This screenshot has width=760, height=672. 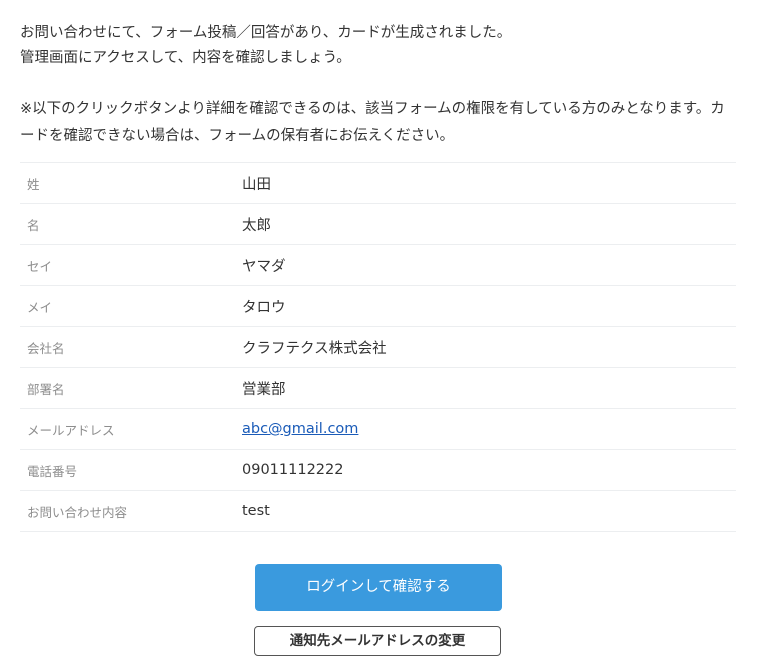 What do you see at coordinates (489, 511) in the screenshot?
I see `field-value: test` at bounding box center [489, 511].